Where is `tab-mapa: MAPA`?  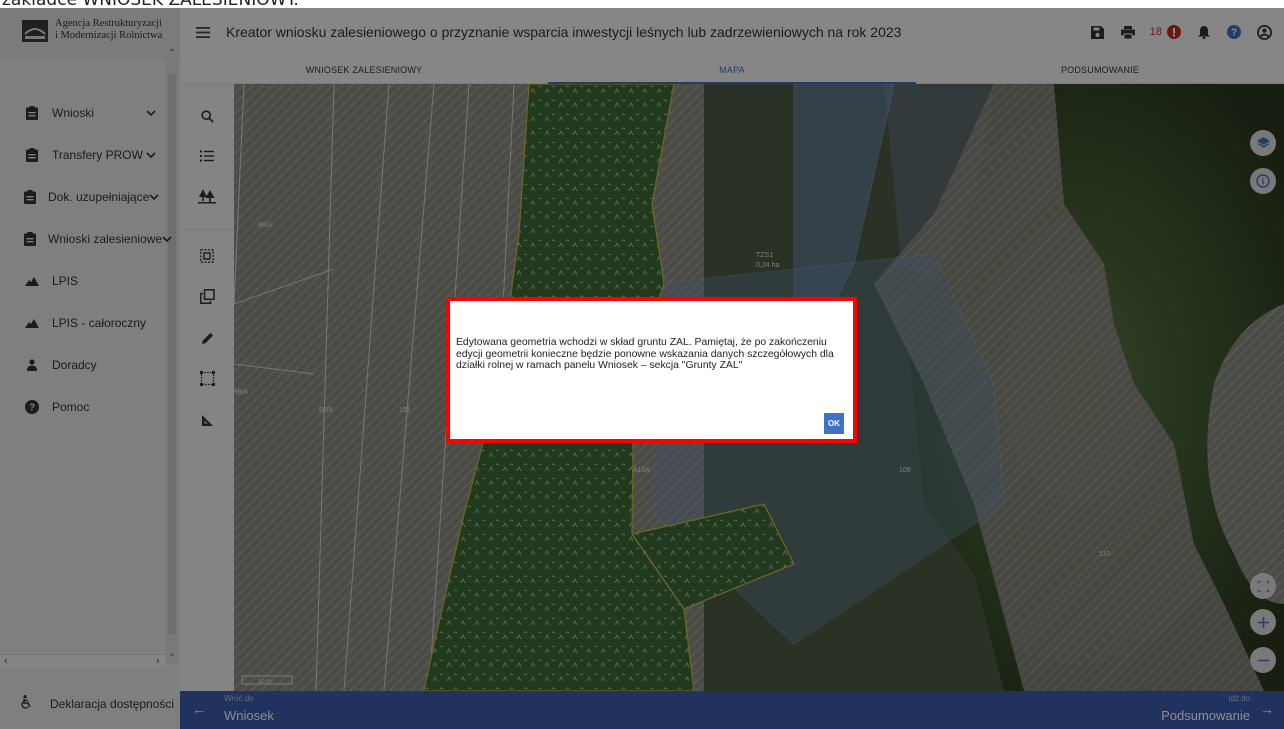
tab-mapa: MAPA is located at coordinates (732, 70).